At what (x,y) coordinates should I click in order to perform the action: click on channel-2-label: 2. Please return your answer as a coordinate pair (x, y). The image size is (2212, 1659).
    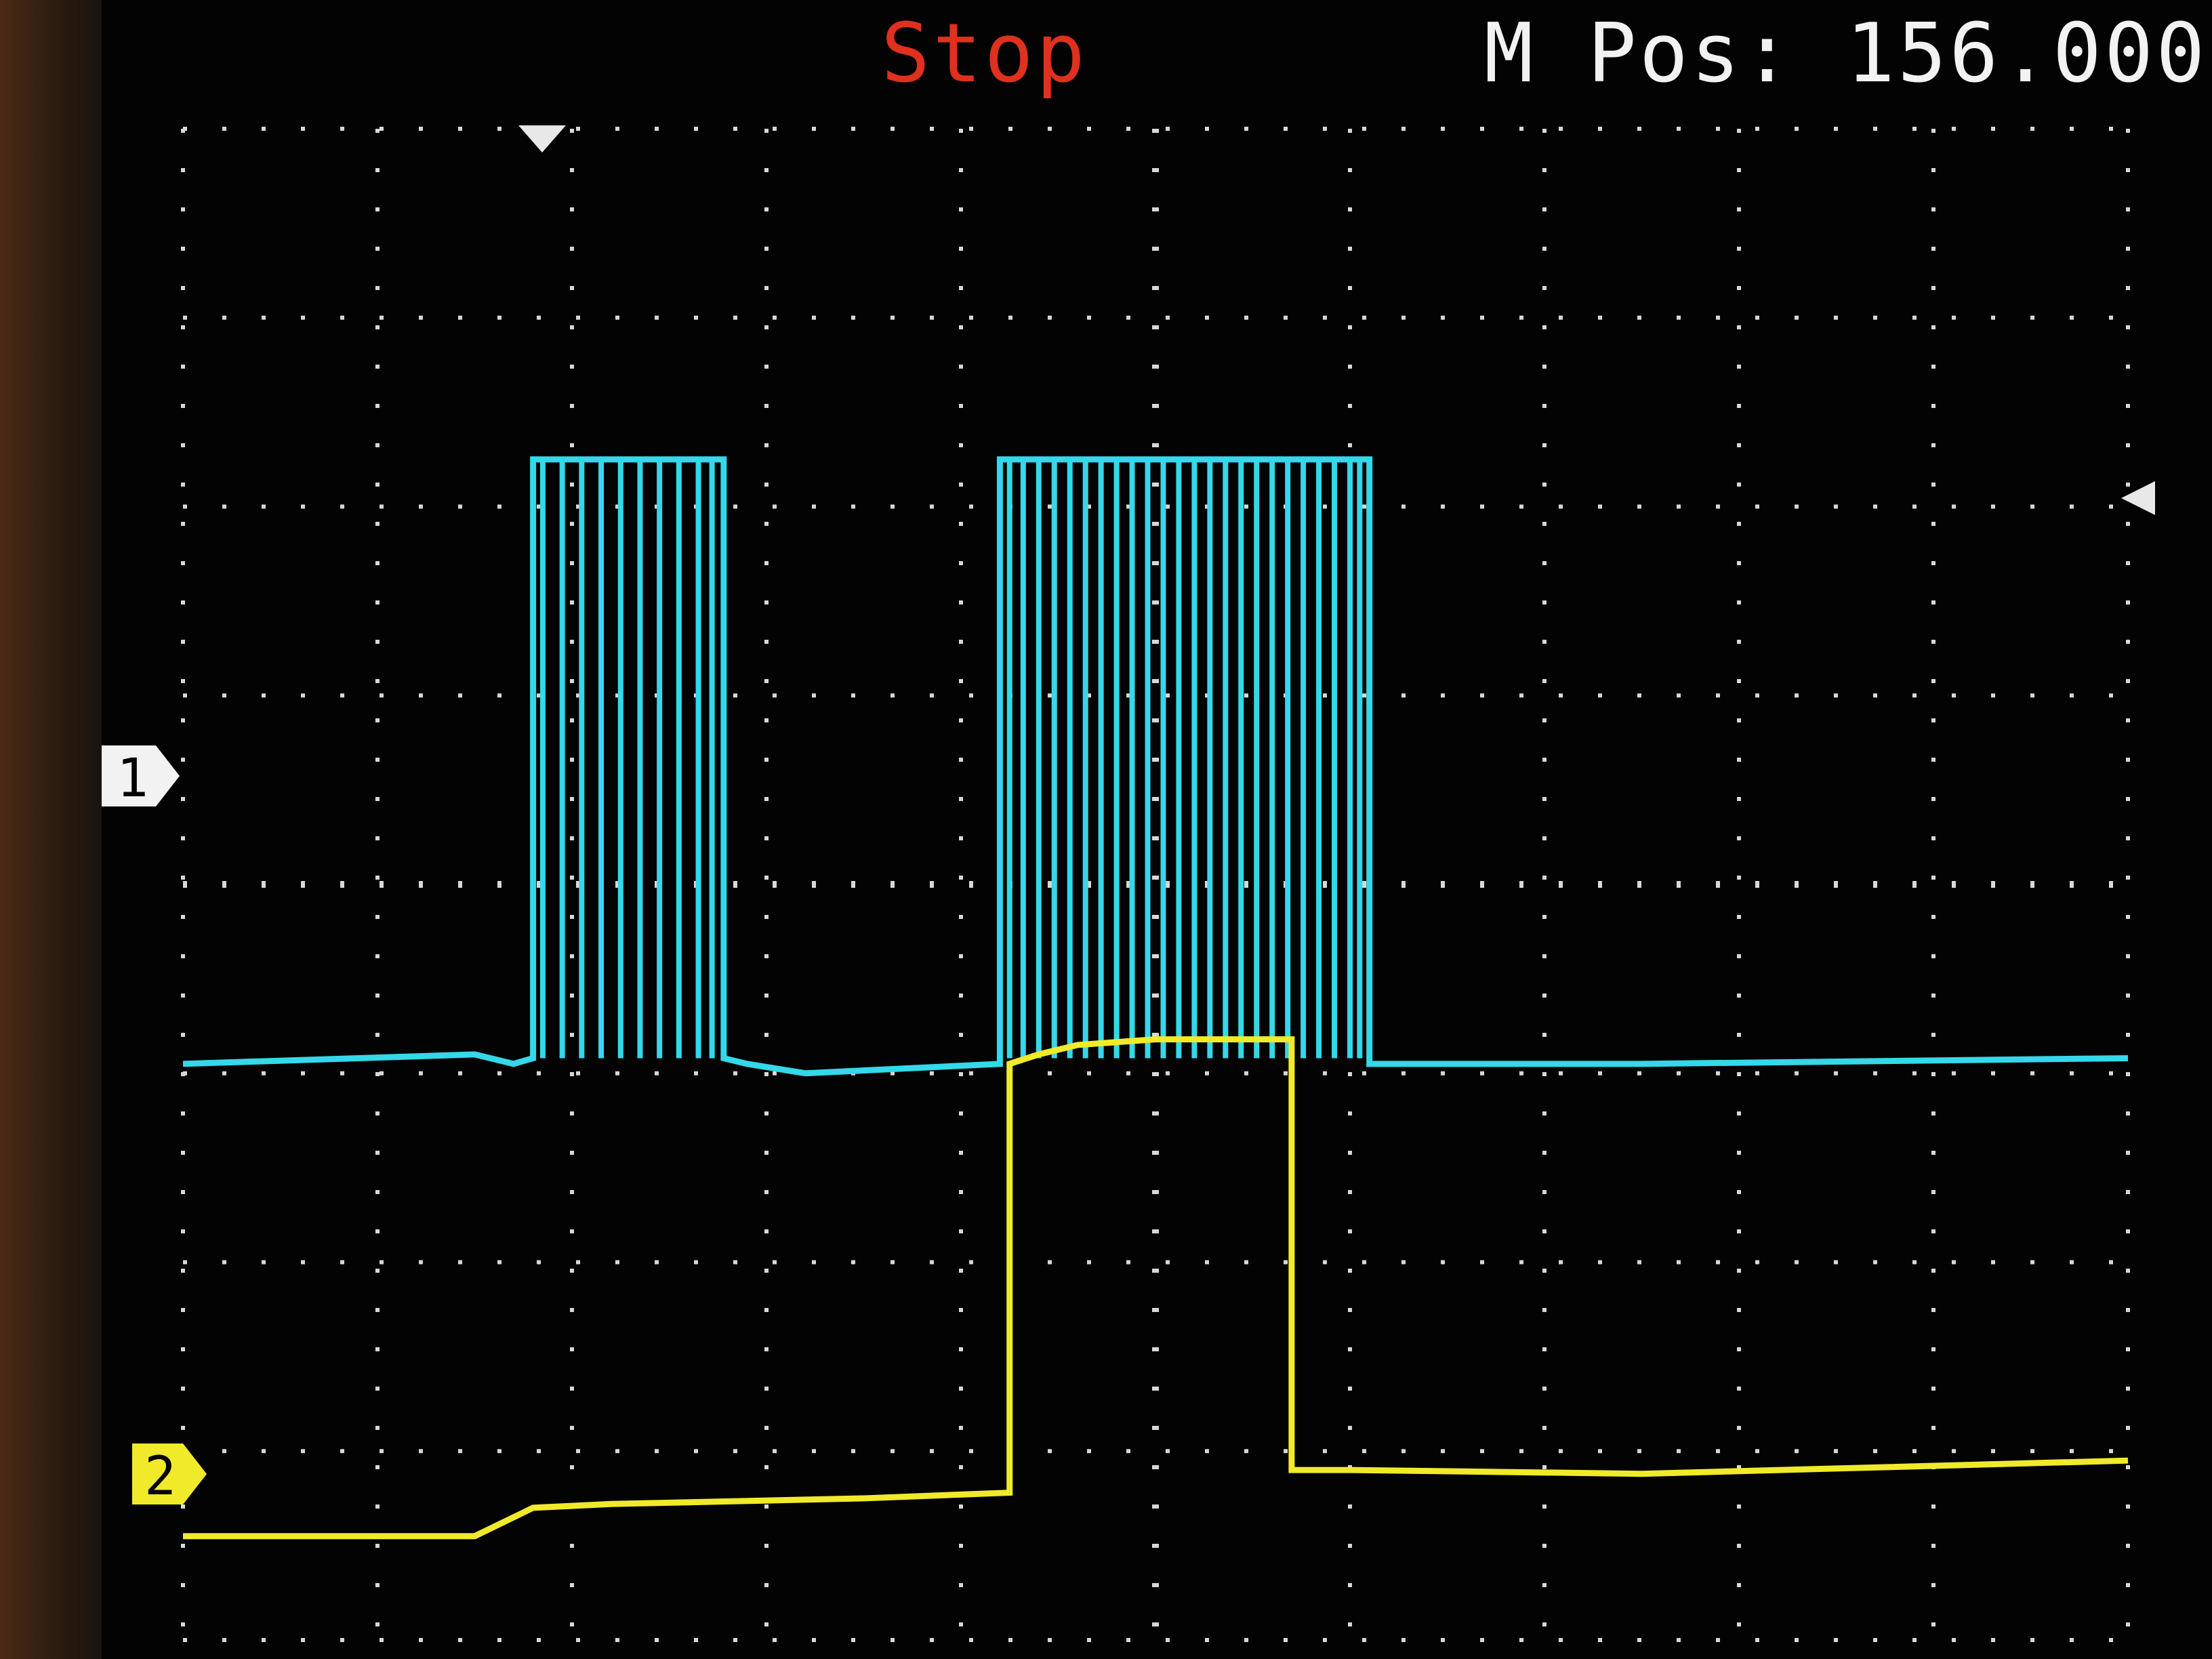
    Looking at the image, I should click on (160, 1477).